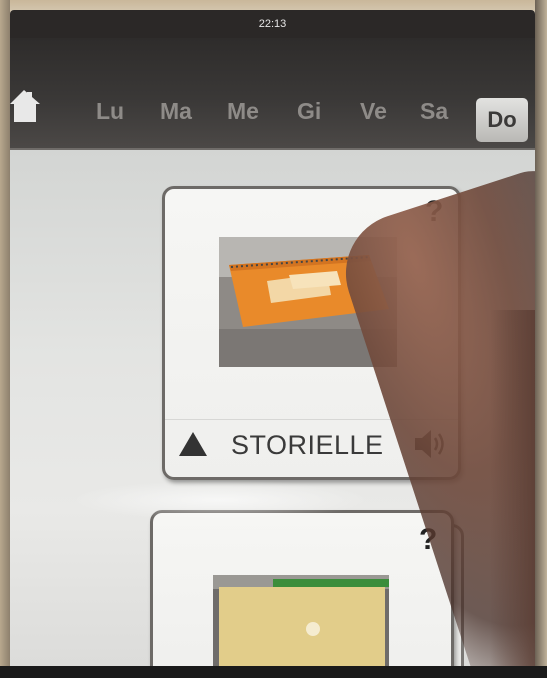 Image resolution: width=547 pixels, height=678 pixels. I want to click on laptop-photo, so click(301, 620).